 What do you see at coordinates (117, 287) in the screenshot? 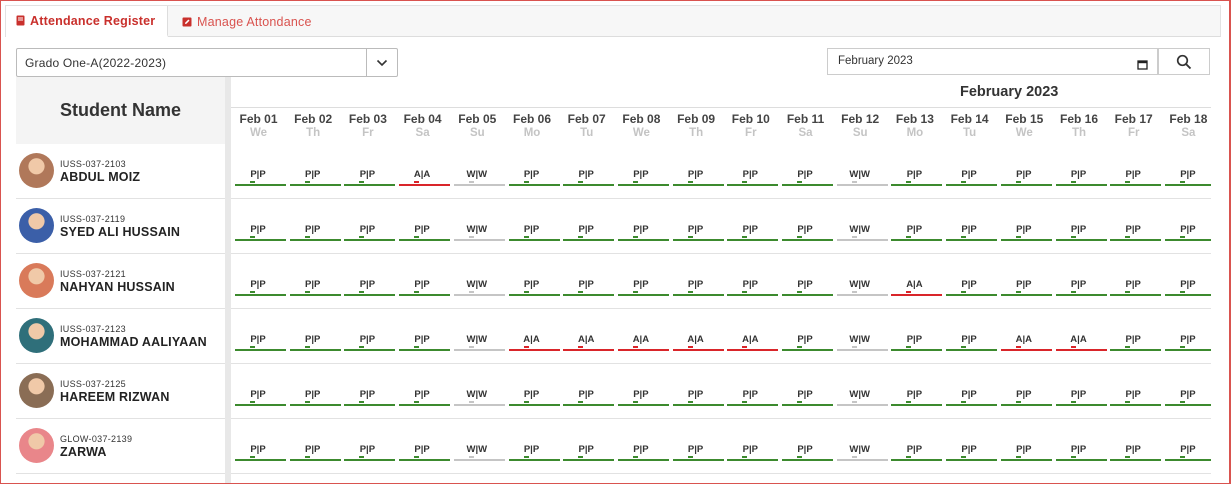
I see `student-name: NAHYAN HUSSAIN` at bounding box center [117, 287].